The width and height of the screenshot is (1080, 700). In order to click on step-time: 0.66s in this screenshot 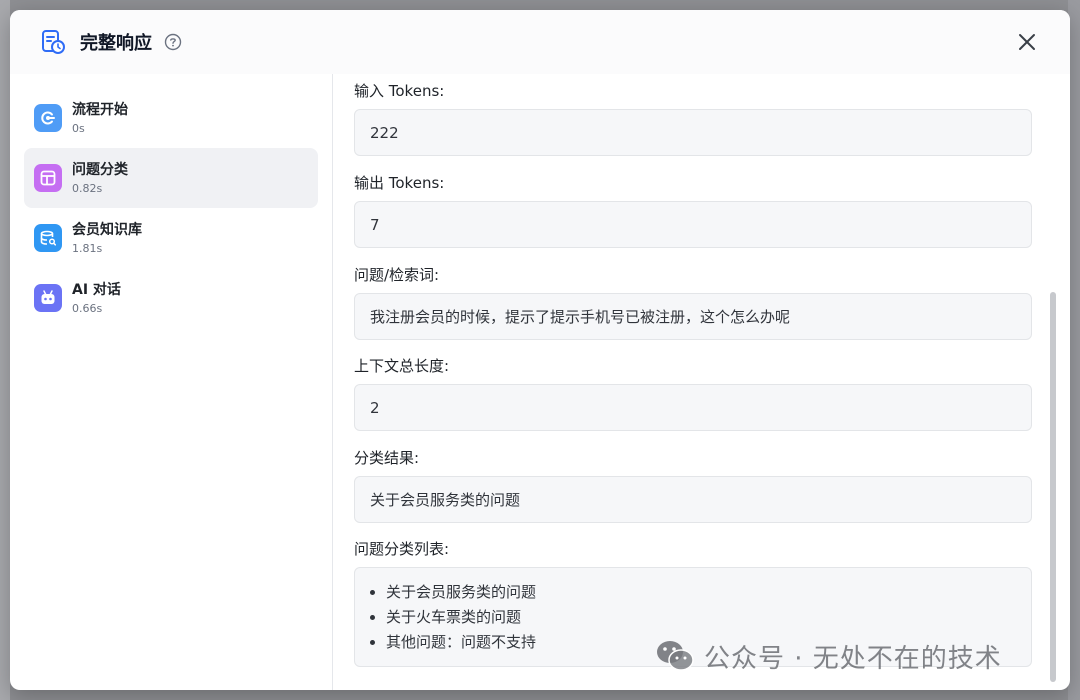, I will do `click(87, 308)`.